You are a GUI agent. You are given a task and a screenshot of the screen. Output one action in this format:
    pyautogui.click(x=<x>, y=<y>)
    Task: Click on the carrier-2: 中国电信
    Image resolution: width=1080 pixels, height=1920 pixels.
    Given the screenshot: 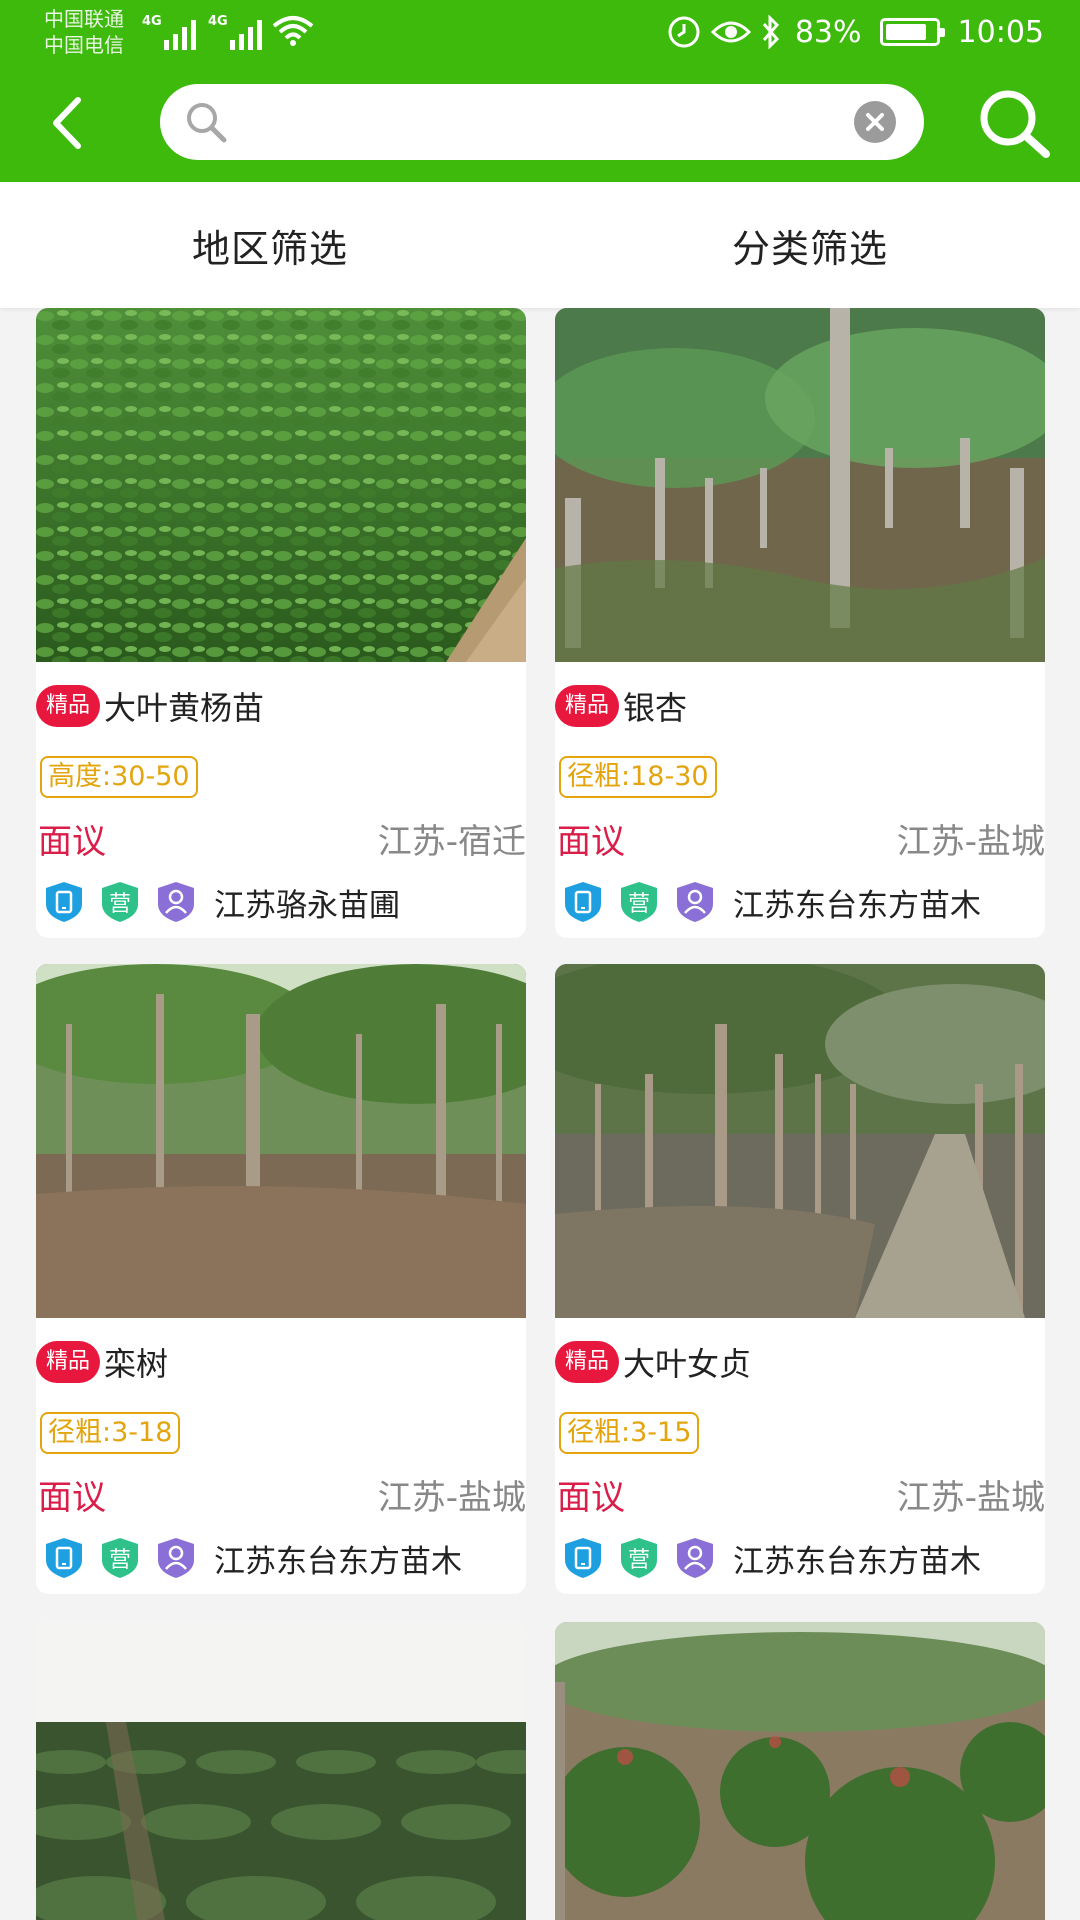 What is the action you would take?
    pyautogui.click(x=84, y=45)
    